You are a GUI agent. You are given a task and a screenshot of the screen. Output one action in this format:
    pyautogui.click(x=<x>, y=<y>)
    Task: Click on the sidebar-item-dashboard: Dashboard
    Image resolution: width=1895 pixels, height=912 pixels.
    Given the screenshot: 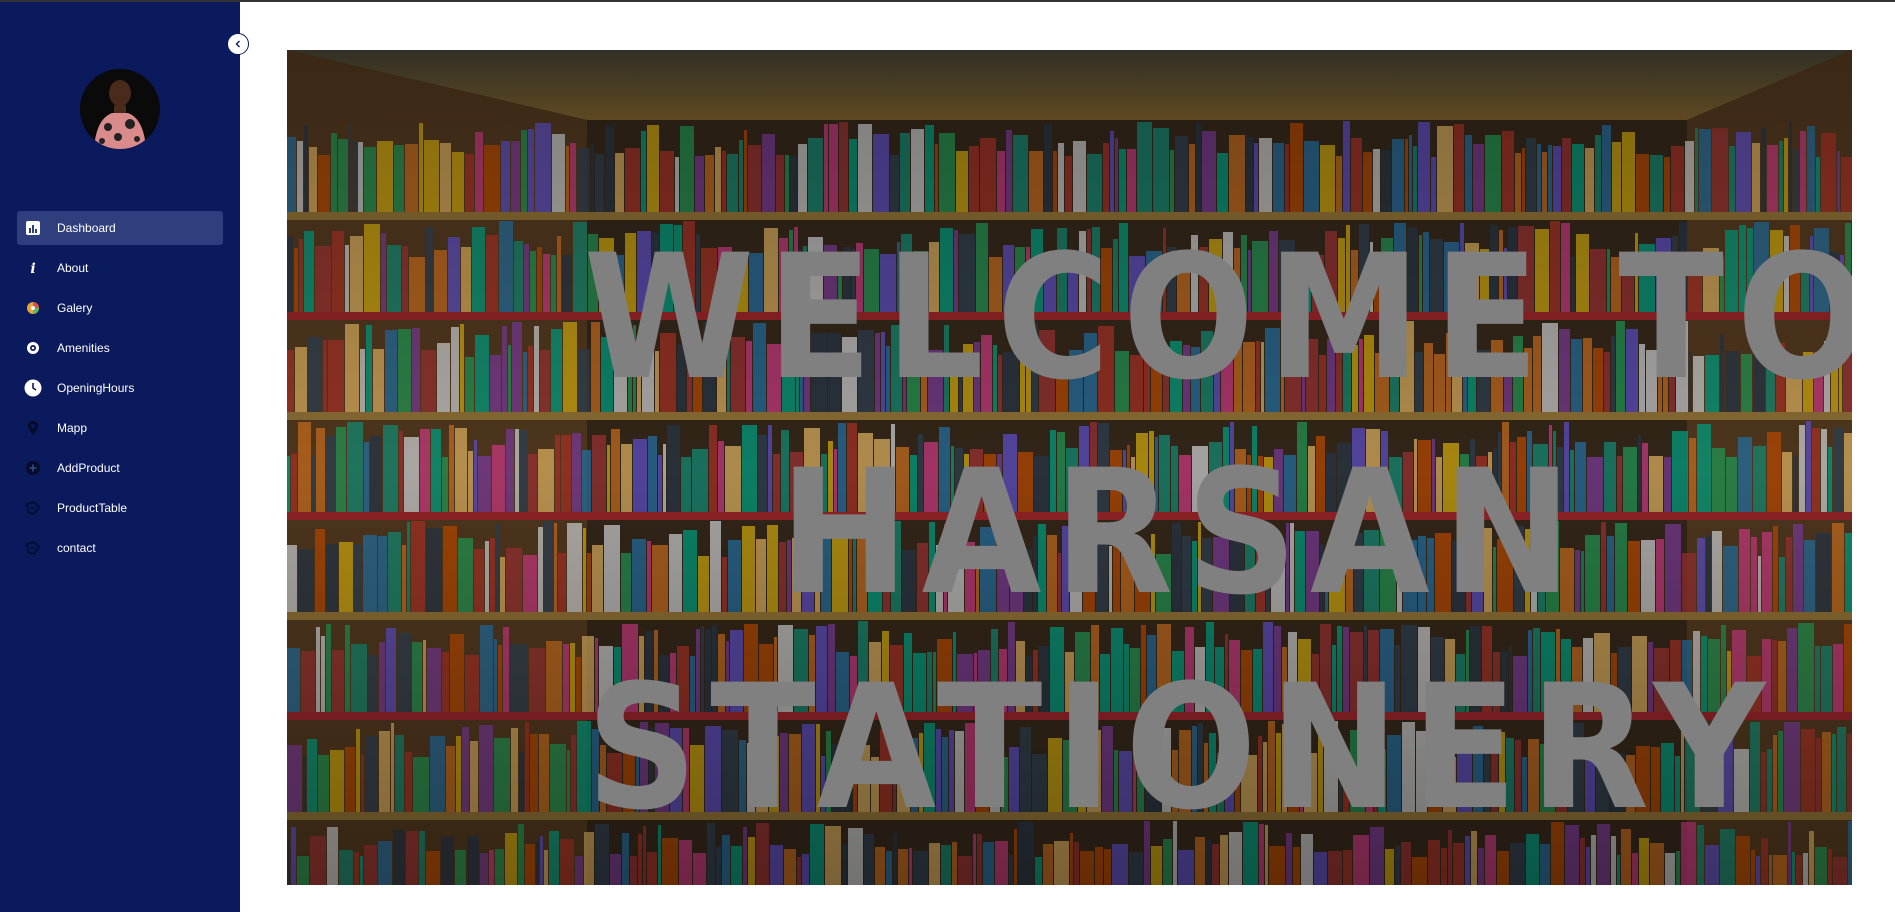 What is the action you would take?
    pyautogui.click(x=120, y=228)
    